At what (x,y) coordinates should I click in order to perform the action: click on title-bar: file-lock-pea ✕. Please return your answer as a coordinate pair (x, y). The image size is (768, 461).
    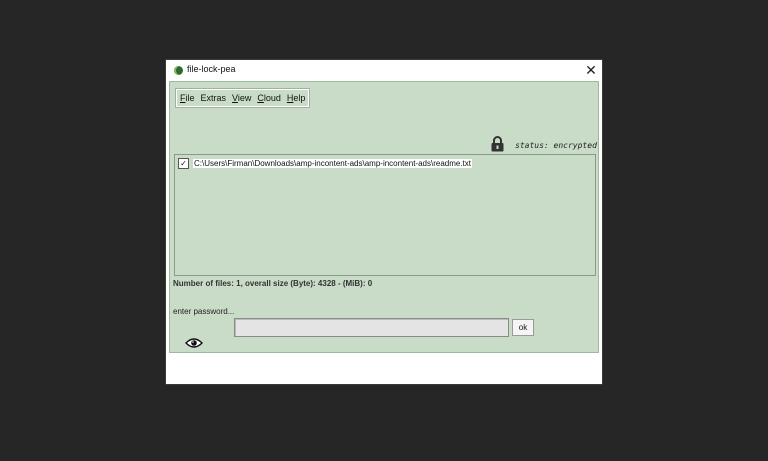
    Looking at the image, I should click on (384, 70).